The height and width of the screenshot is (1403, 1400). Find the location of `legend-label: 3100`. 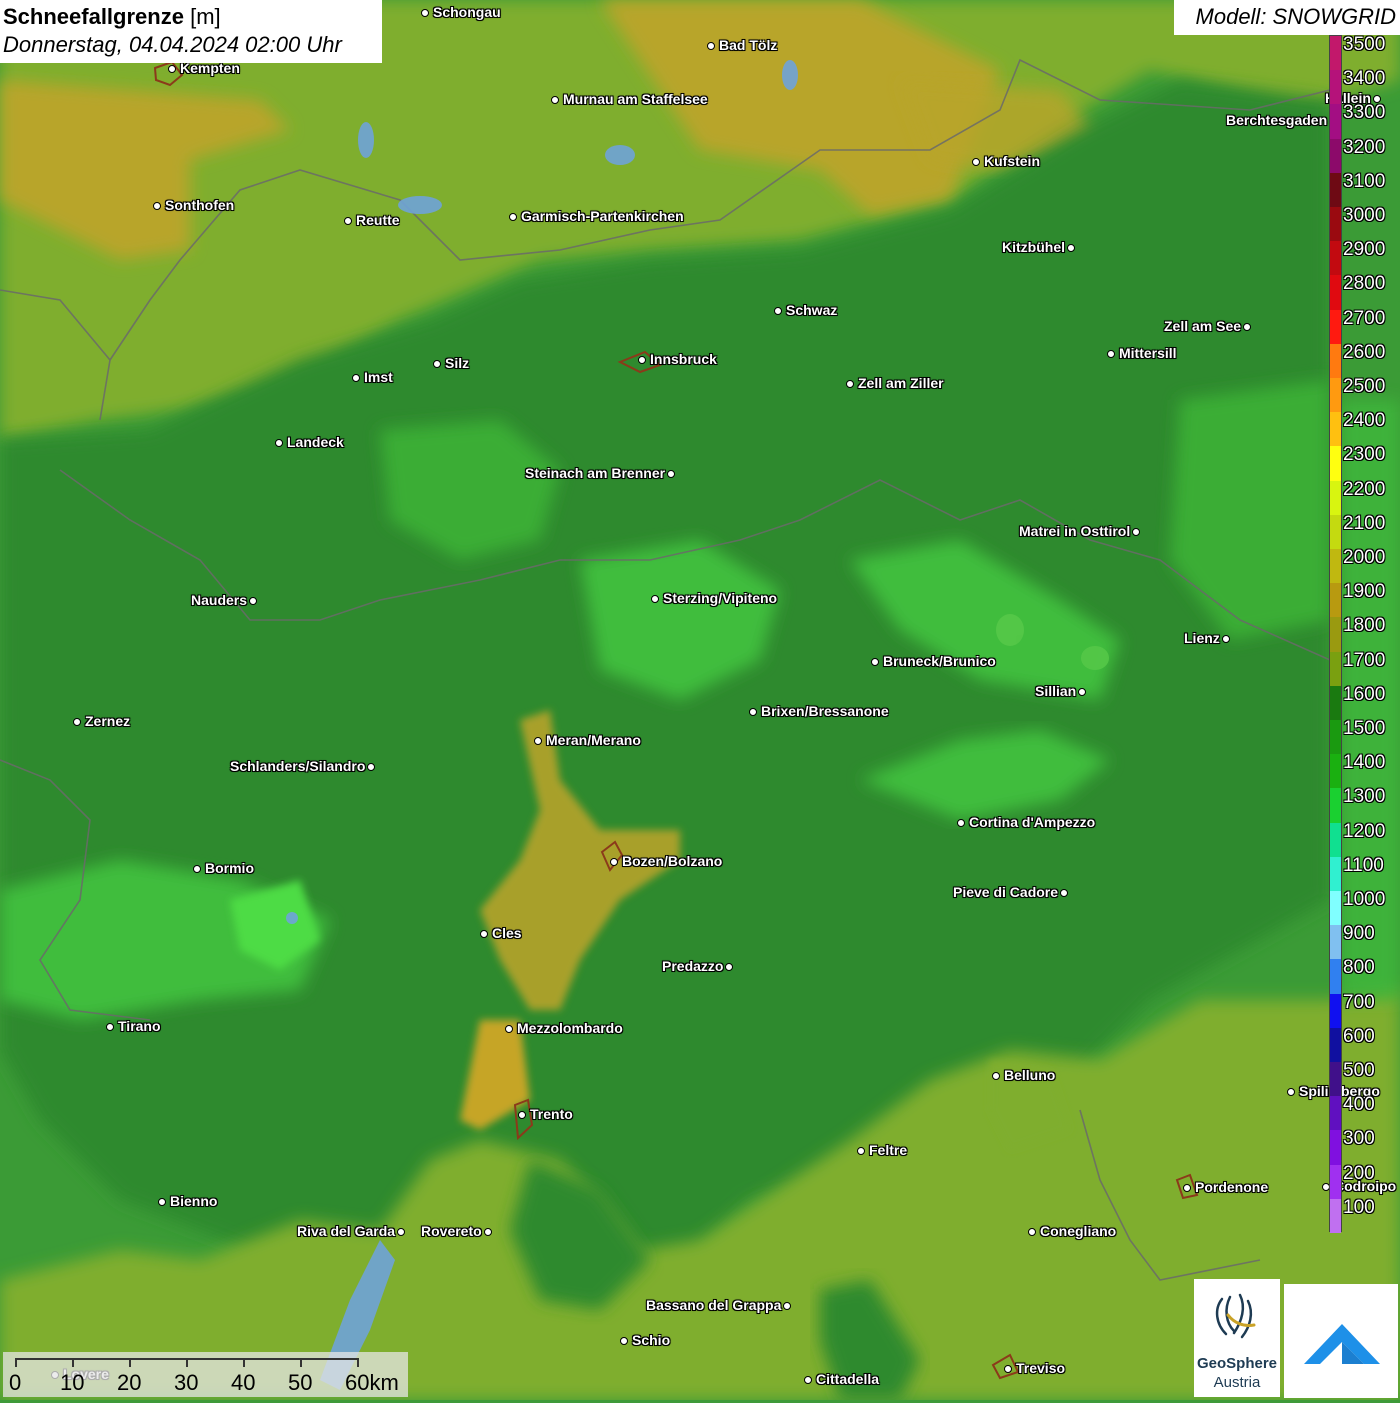

legend-label: 3100 is located at coordinates (1364, 181).